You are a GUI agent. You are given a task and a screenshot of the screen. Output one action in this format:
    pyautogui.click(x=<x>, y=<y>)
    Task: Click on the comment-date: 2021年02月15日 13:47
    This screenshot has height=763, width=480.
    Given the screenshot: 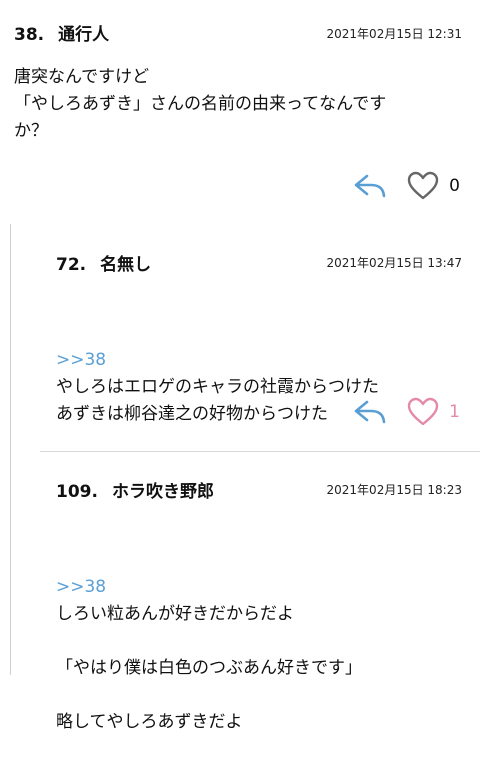 What is the action you would take?
    pyautogui.click(x=394, y=263)
    